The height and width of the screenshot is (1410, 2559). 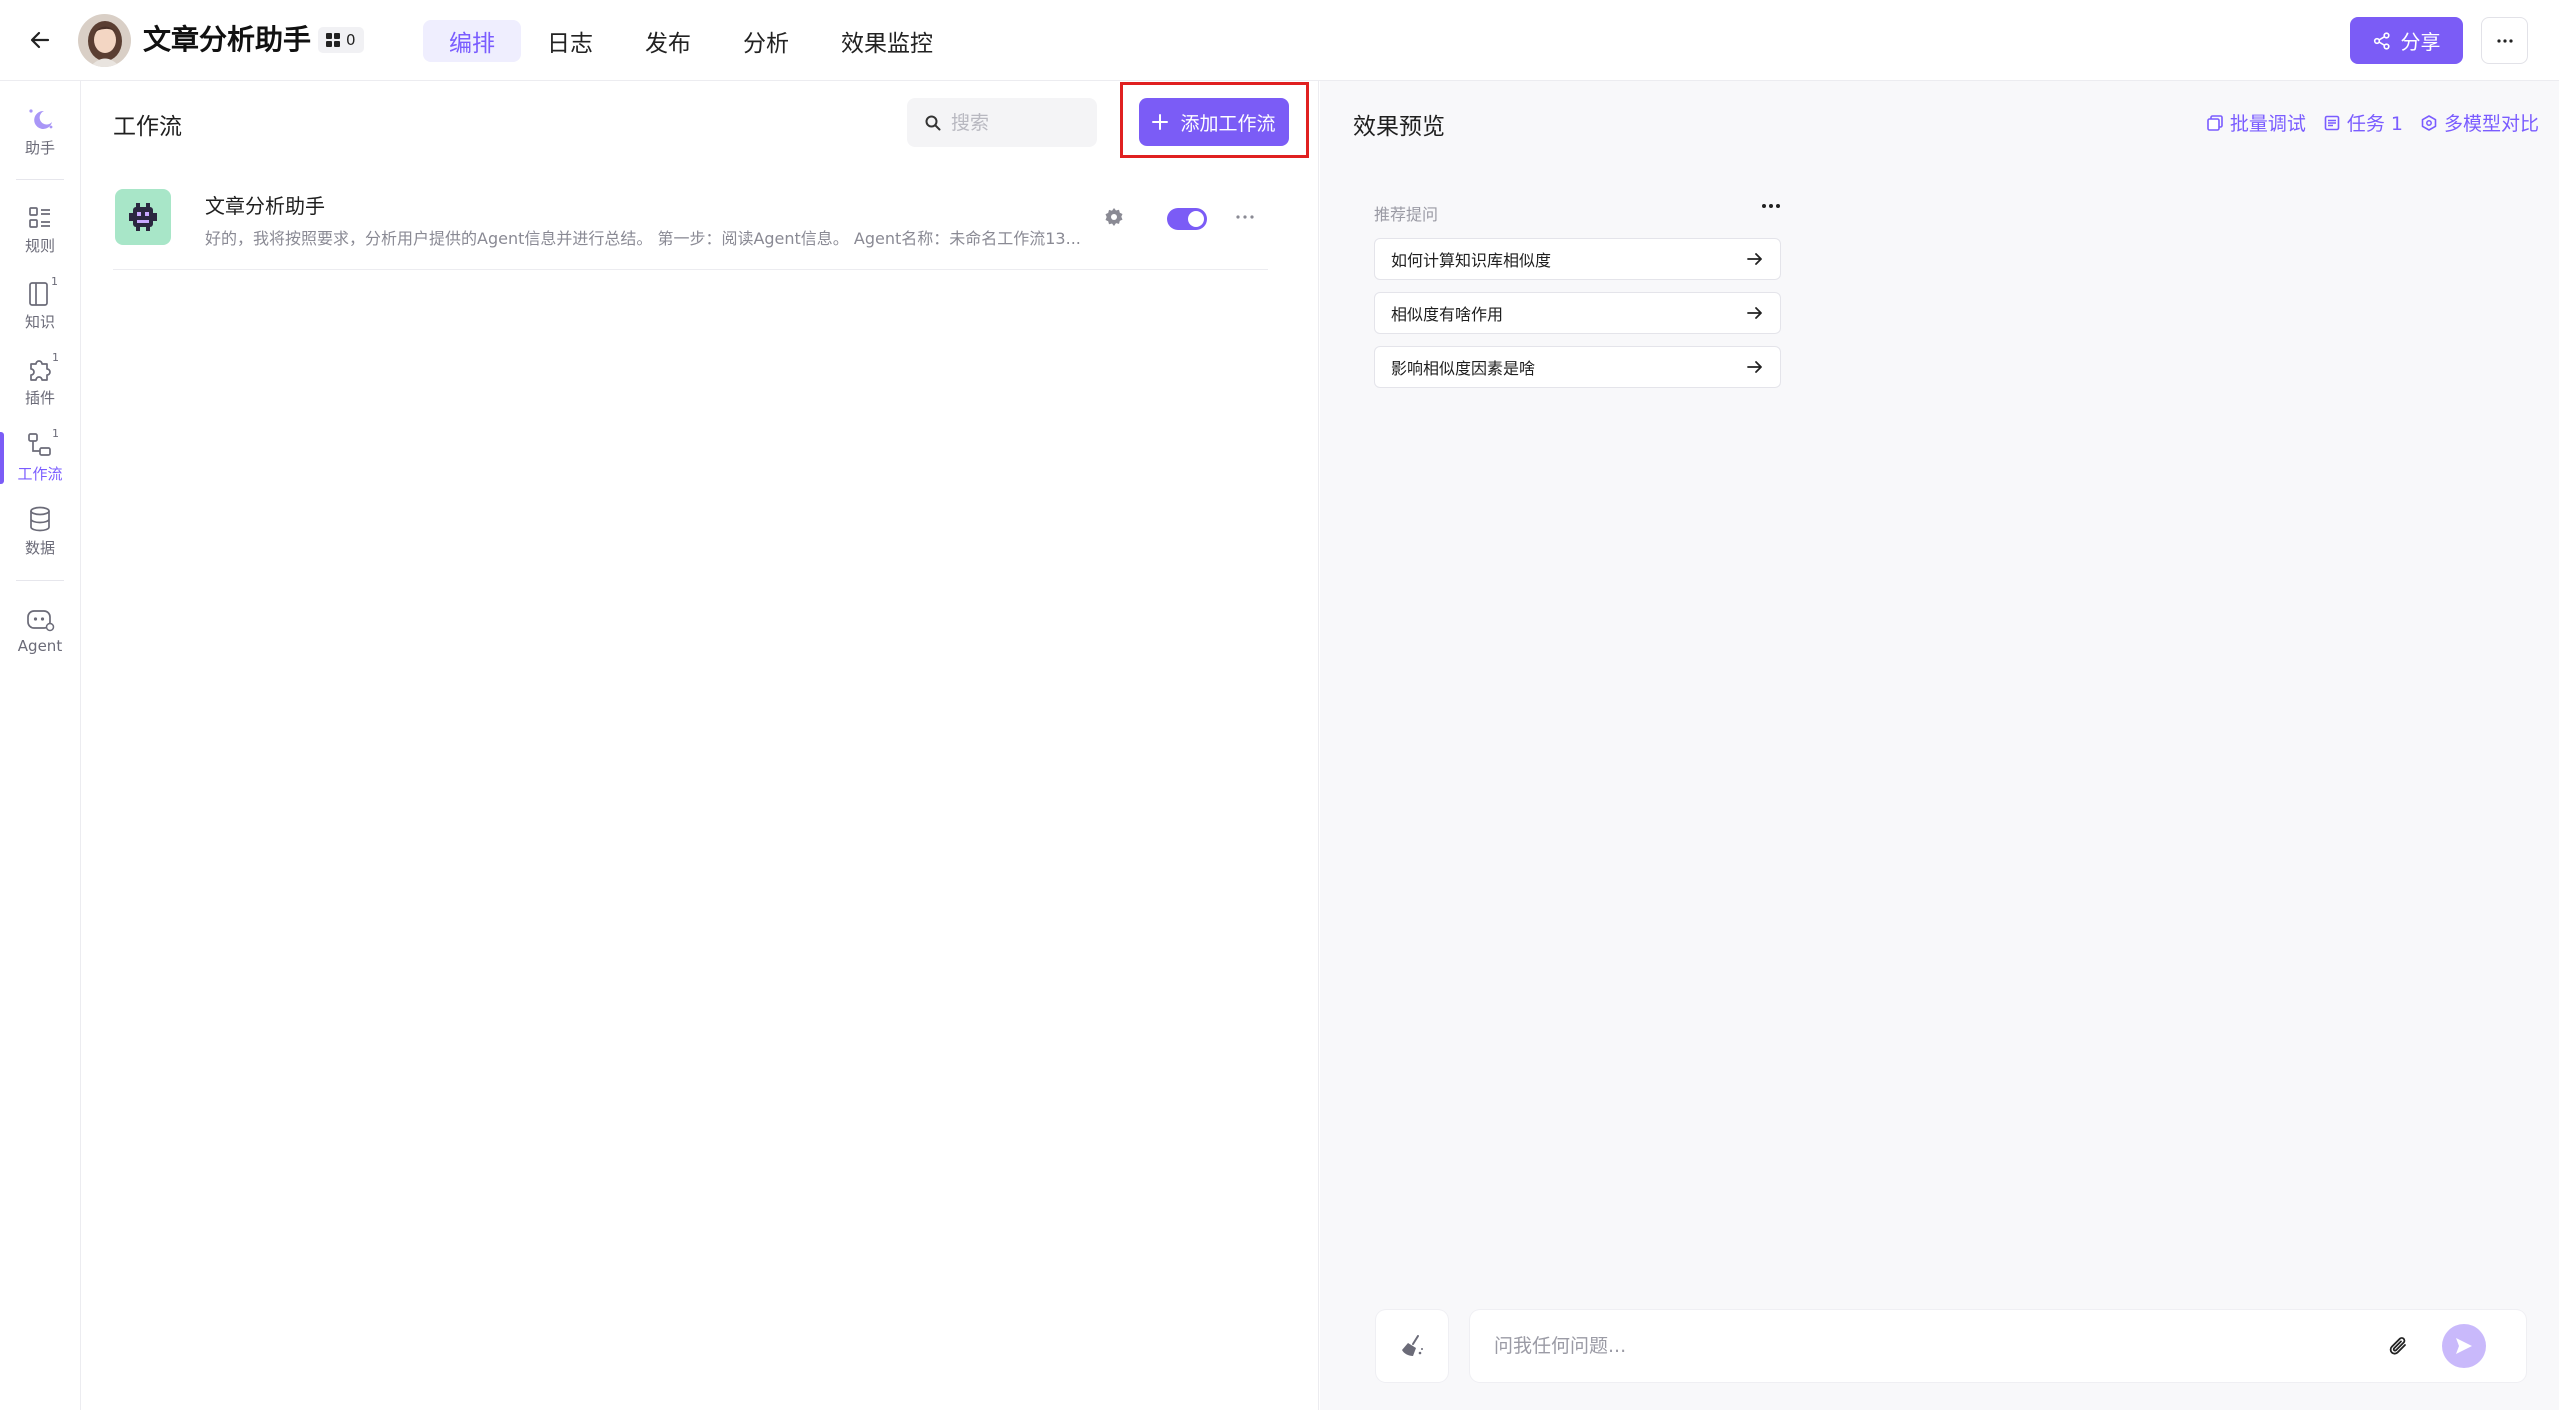 I want to click on share-icon, so click(x=2381, y=40).